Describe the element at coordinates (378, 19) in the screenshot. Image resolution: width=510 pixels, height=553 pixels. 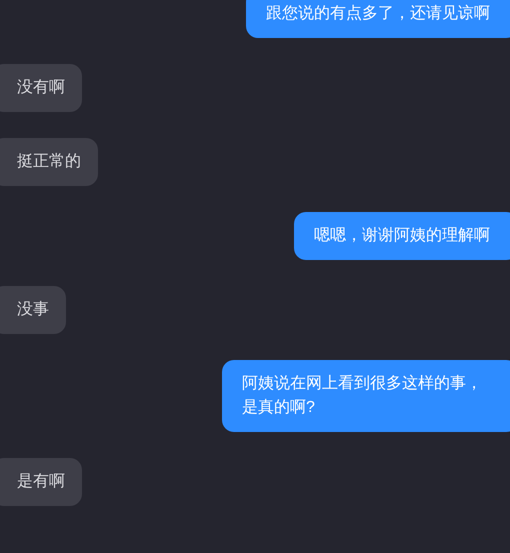
I see `sent-message: 跟您说的有点多了，还请见谅啊` at that location.